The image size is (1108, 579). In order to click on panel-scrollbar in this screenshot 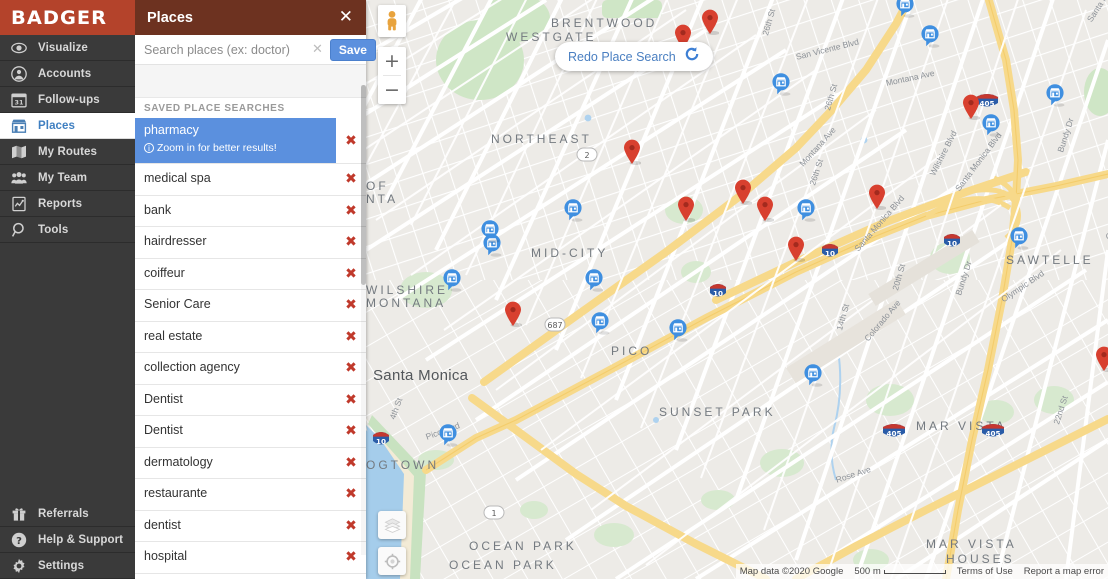, I will do `click(363, 320)`.